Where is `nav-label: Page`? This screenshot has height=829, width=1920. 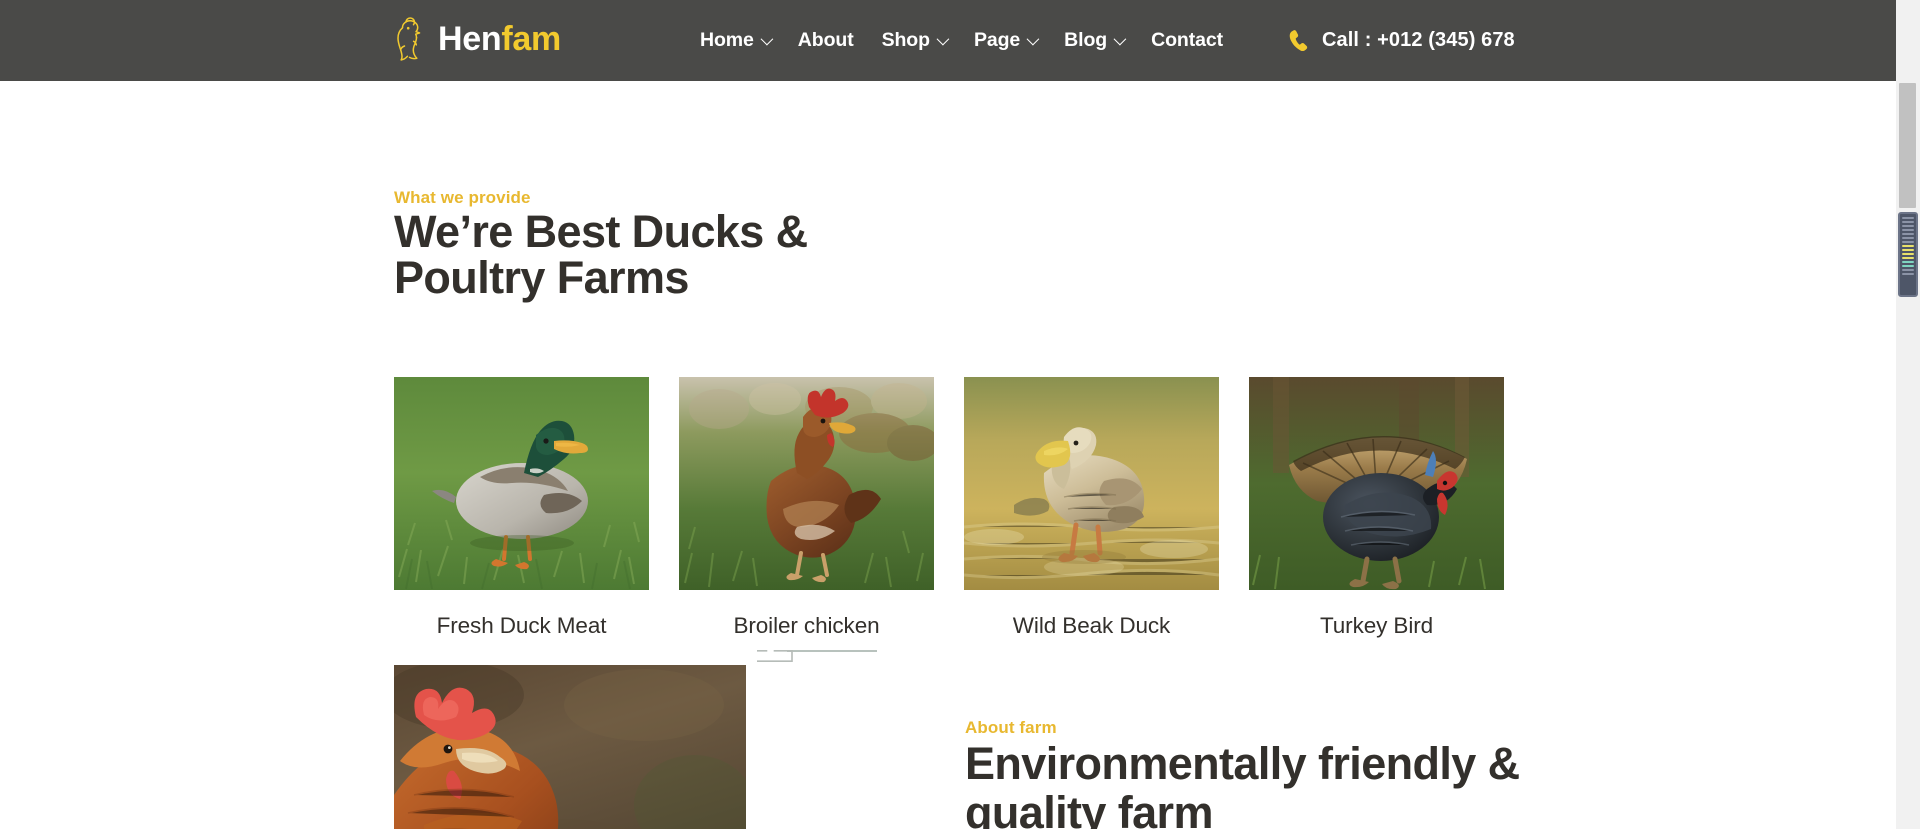
nav-label: Page is located at coordinates (997, 40).